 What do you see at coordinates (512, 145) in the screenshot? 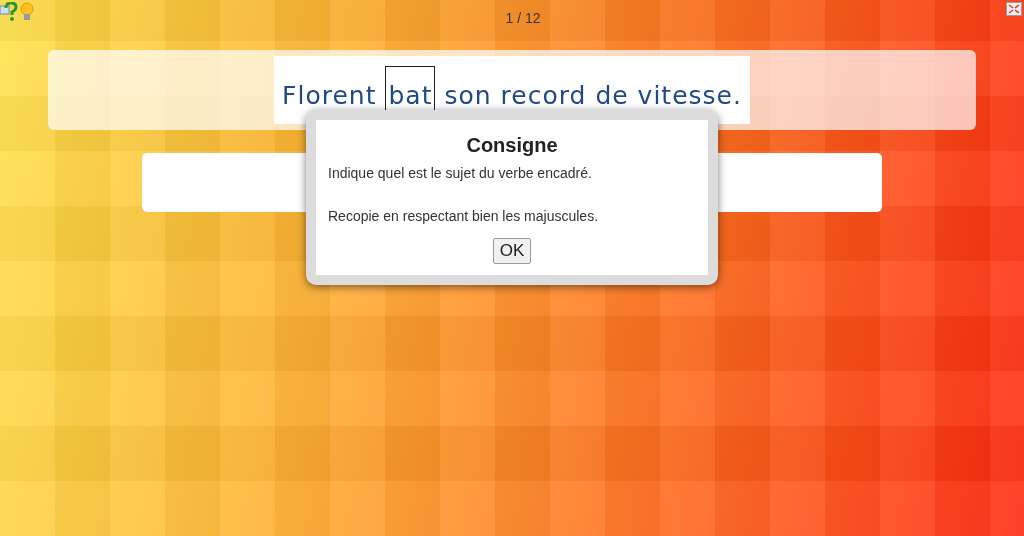
I see `dialog-title: Consigne` at bounding box center [512, 145].